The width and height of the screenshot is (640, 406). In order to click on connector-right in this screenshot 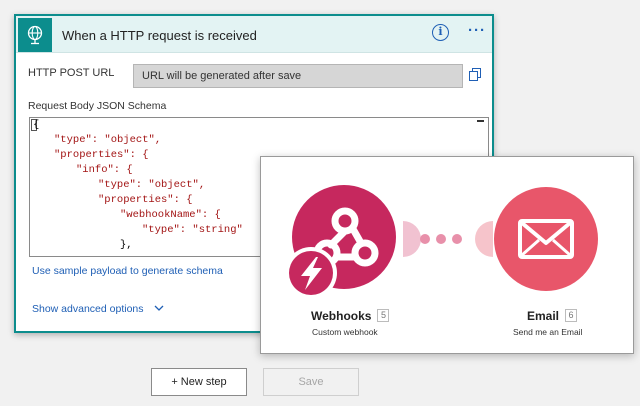, I will do `click(484, 239)`.